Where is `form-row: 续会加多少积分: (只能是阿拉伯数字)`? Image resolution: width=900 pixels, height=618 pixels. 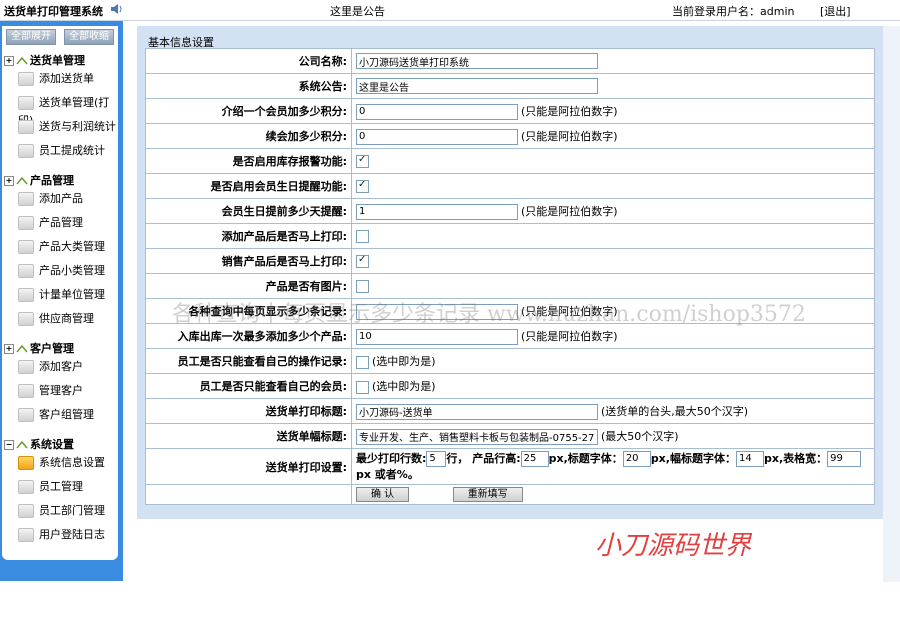 form-row: 续会加多少积分: (只能是阿拉伯数字) is located at coordinates (510, 136).